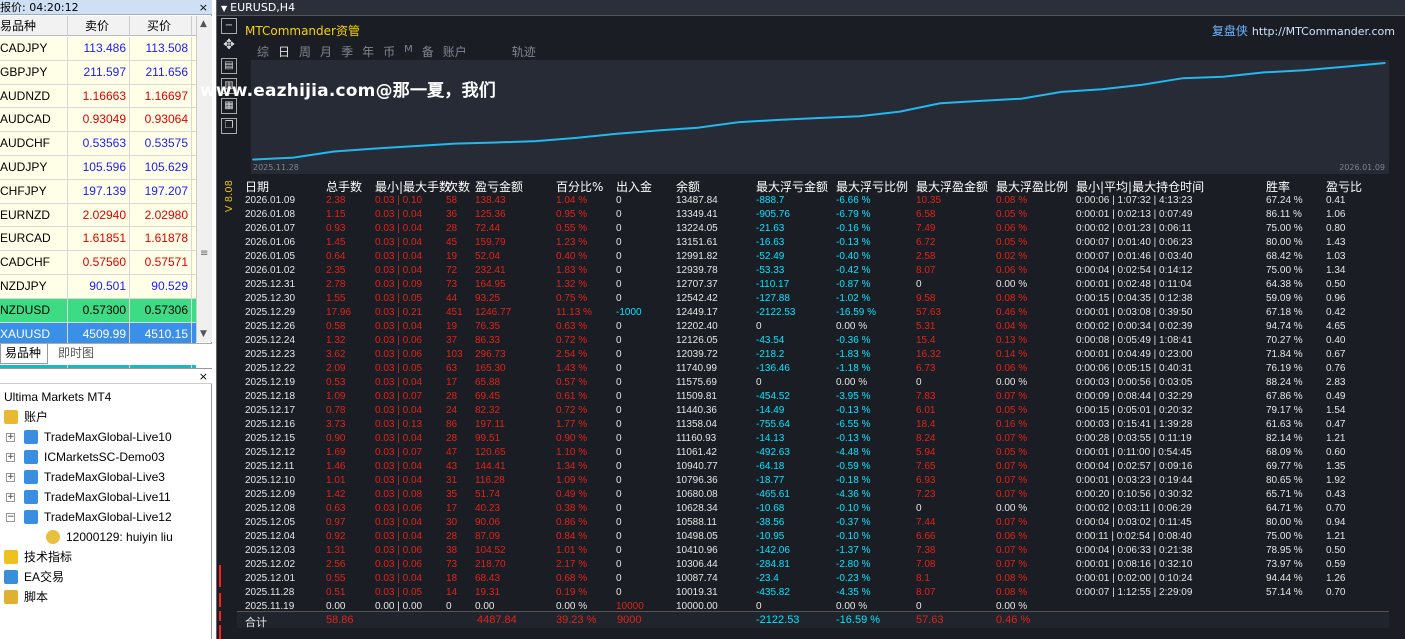  What do you see at coordinates (98, 120) in the screenshot?
I see `market-watch-row: AUDCAD 0.93049 0.93064` at bounding box center [98, 120].